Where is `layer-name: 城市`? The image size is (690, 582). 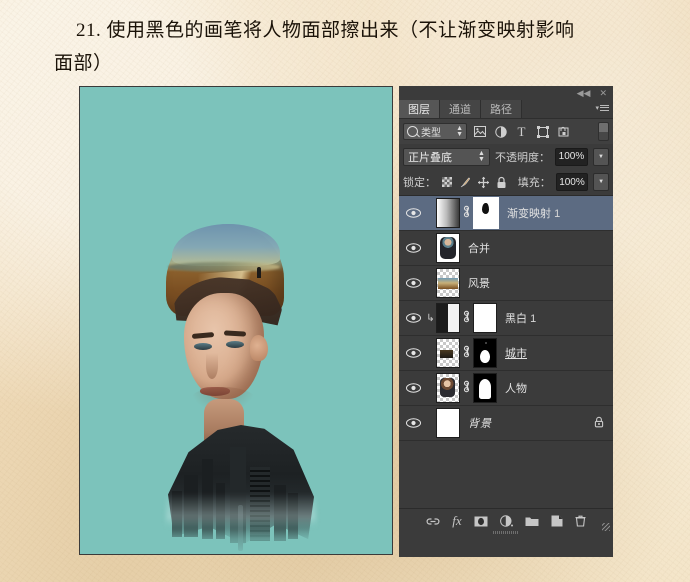 layer-name: 城市 is located at coordinates (516, 353).